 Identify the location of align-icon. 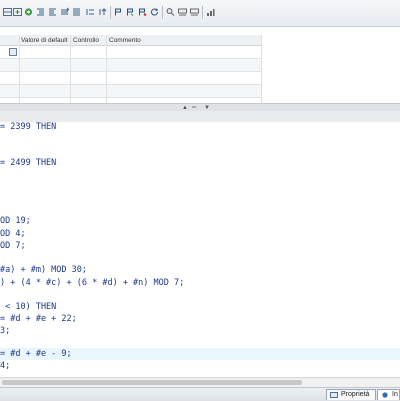
(90, 12).